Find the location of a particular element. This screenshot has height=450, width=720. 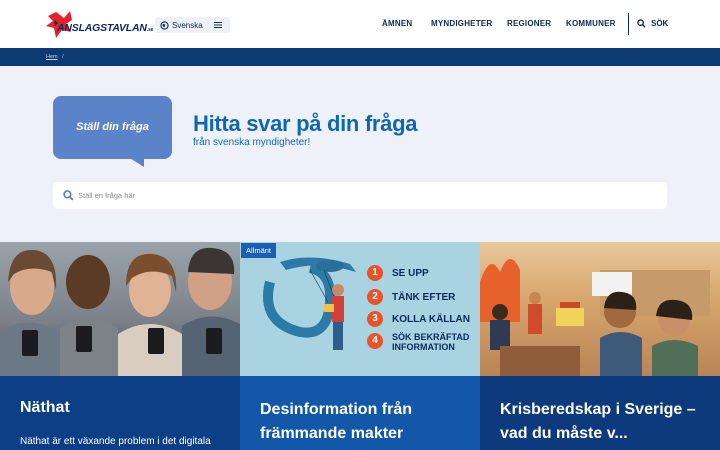

tip-sok-bekraftad: SÖK BEKRÄFTAD INFORMATION is located at coordinates (431, 342).